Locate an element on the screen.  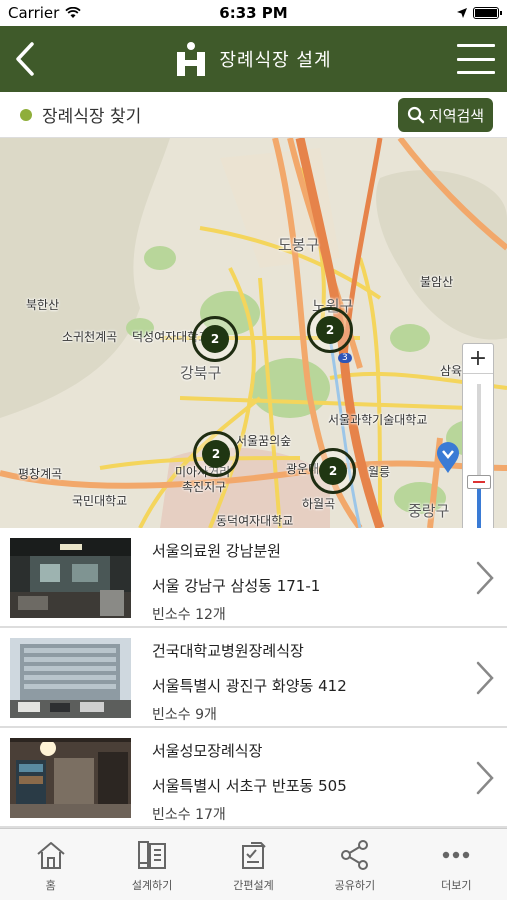
hall-info: 건국대학교병원장례식장 서울특별시 광진구 화양동 412 빈소수 9개 is located at coordinates (249, 682).